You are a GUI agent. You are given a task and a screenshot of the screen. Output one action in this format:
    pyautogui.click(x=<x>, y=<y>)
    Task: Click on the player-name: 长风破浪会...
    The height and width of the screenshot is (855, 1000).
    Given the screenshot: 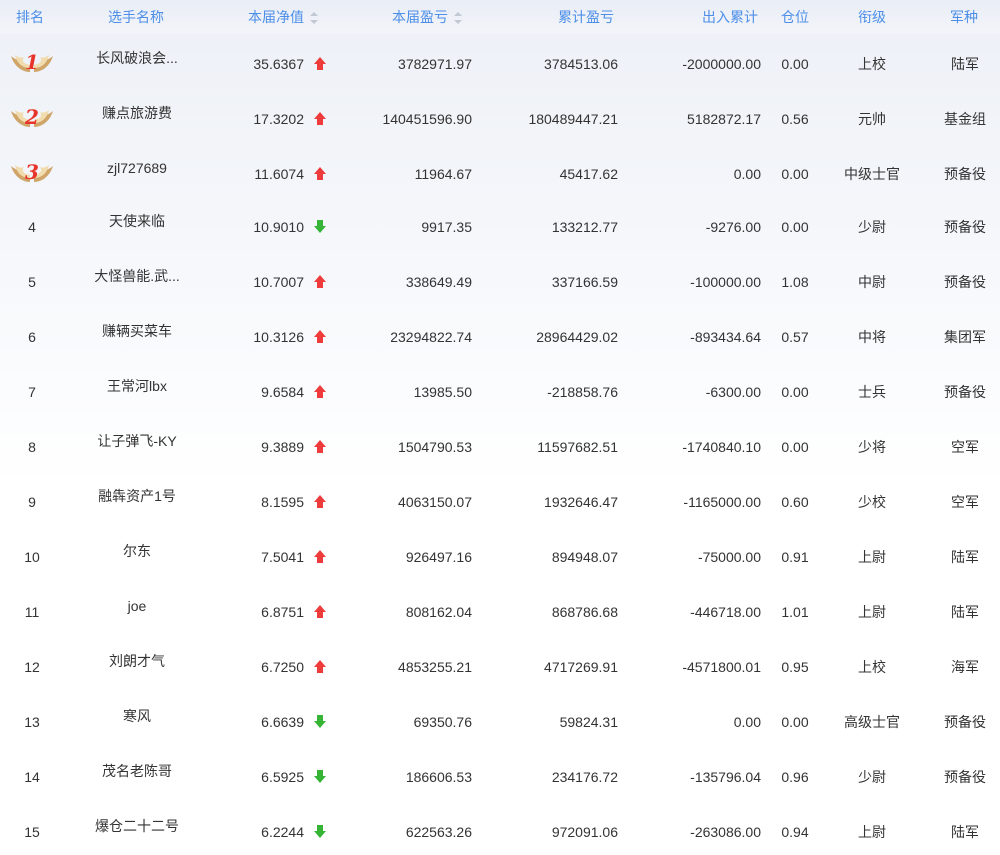 What is the action you would take?
    pyautogui.click(x=137, y=58)
    